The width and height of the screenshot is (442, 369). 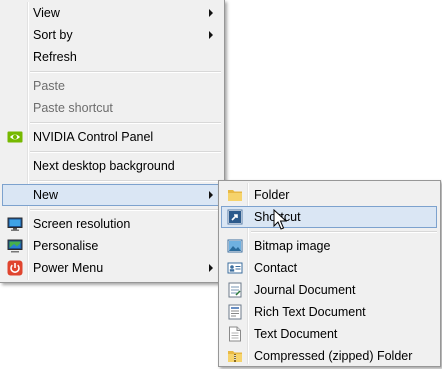 What do you see at coordinates (329, 268) in the screenshot?
I see `submenu-item-contact: Contact` at bounding box center [329, 268].